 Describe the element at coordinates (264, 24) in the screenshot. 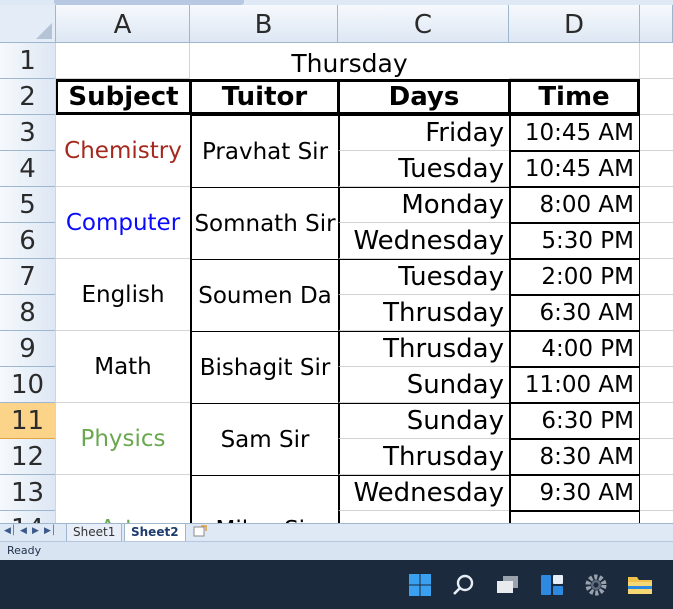

I see `column-header-b: B` at that location.